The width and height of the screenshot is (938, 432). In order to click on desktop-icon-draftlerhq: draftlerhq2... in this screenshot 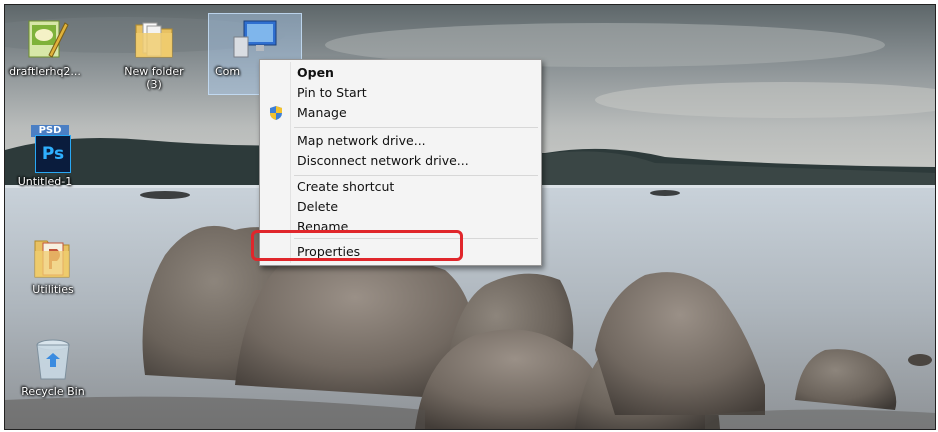, I will do `click(46, 46)`.